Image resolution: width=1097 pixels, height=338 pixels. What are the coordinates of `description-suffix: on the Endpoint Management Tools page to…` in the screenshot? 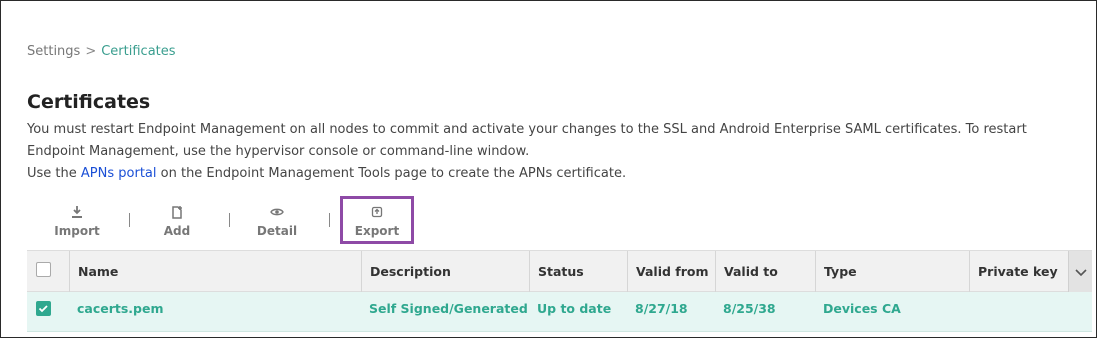 It's located at (393, 173).